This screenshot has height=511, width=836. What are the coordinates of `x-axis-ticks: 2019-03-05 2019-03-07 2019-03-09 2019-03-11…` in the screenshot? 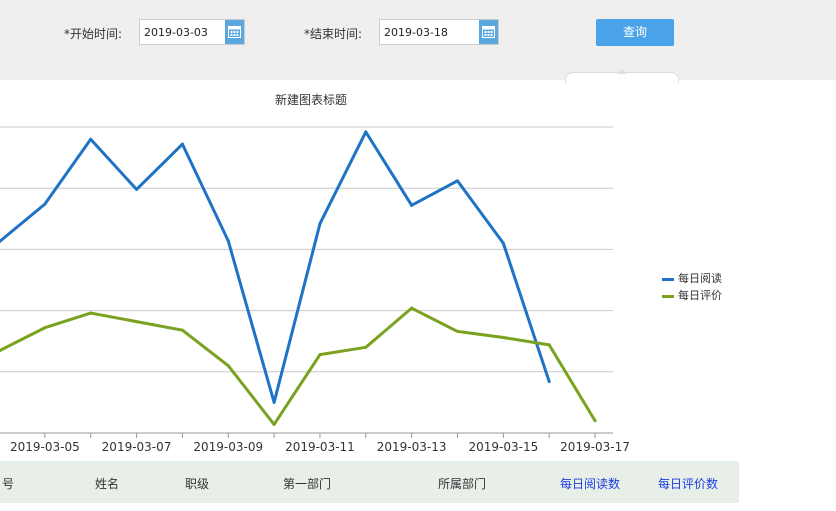 It's located at (320, 443).